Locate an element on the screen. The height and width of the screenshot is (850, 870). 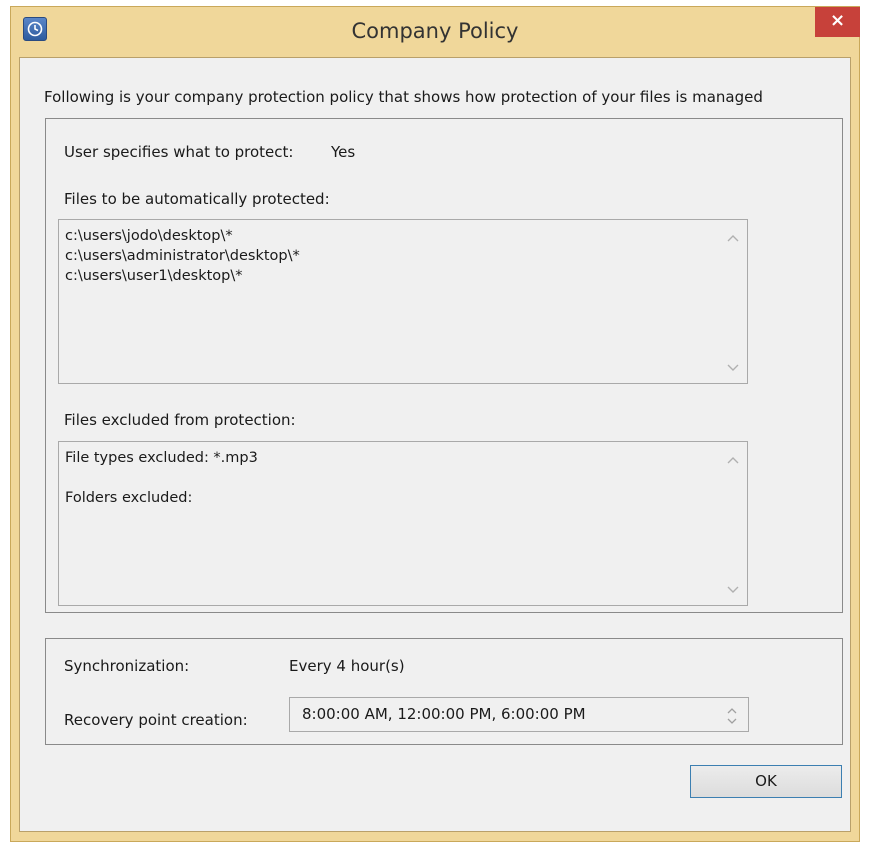
list-item: c:\users\administrator\desktop\* is located at coordinates (182, 256).